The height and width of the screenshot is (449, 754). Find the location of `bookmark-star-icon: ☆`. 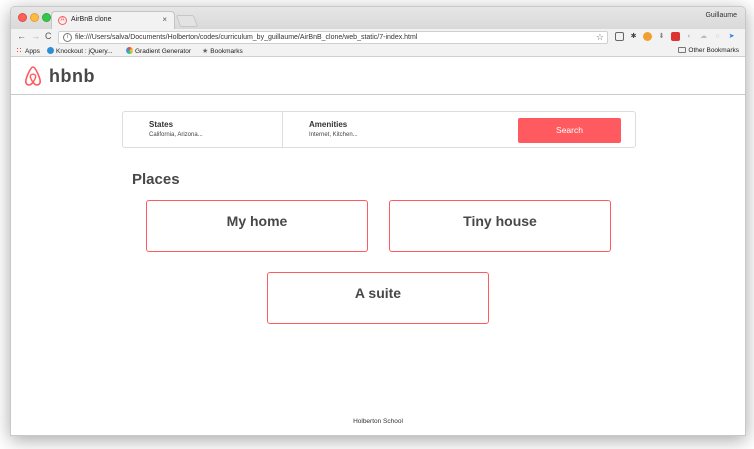

bookmark-star-icon: ☆ is located at coordinates (600, 37).